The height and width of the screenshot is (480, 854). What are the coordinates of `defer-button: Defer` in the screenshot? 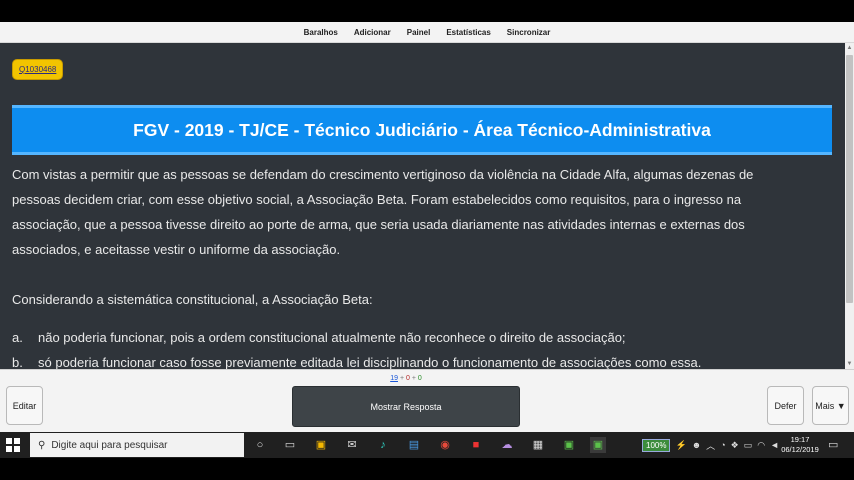 It's located at (785, 405).